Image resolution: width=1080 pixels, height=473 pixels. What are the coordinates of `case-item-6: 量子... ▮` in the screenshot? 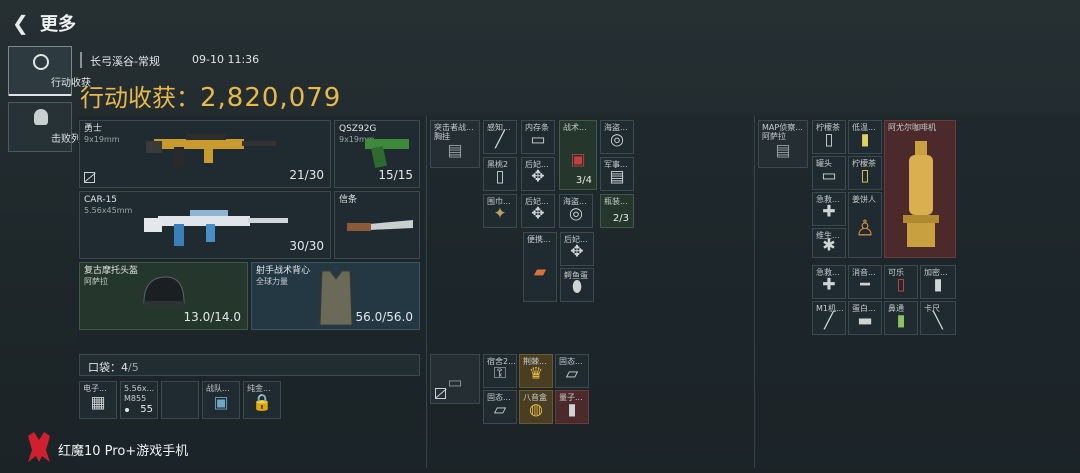 It's located at (572, 407).